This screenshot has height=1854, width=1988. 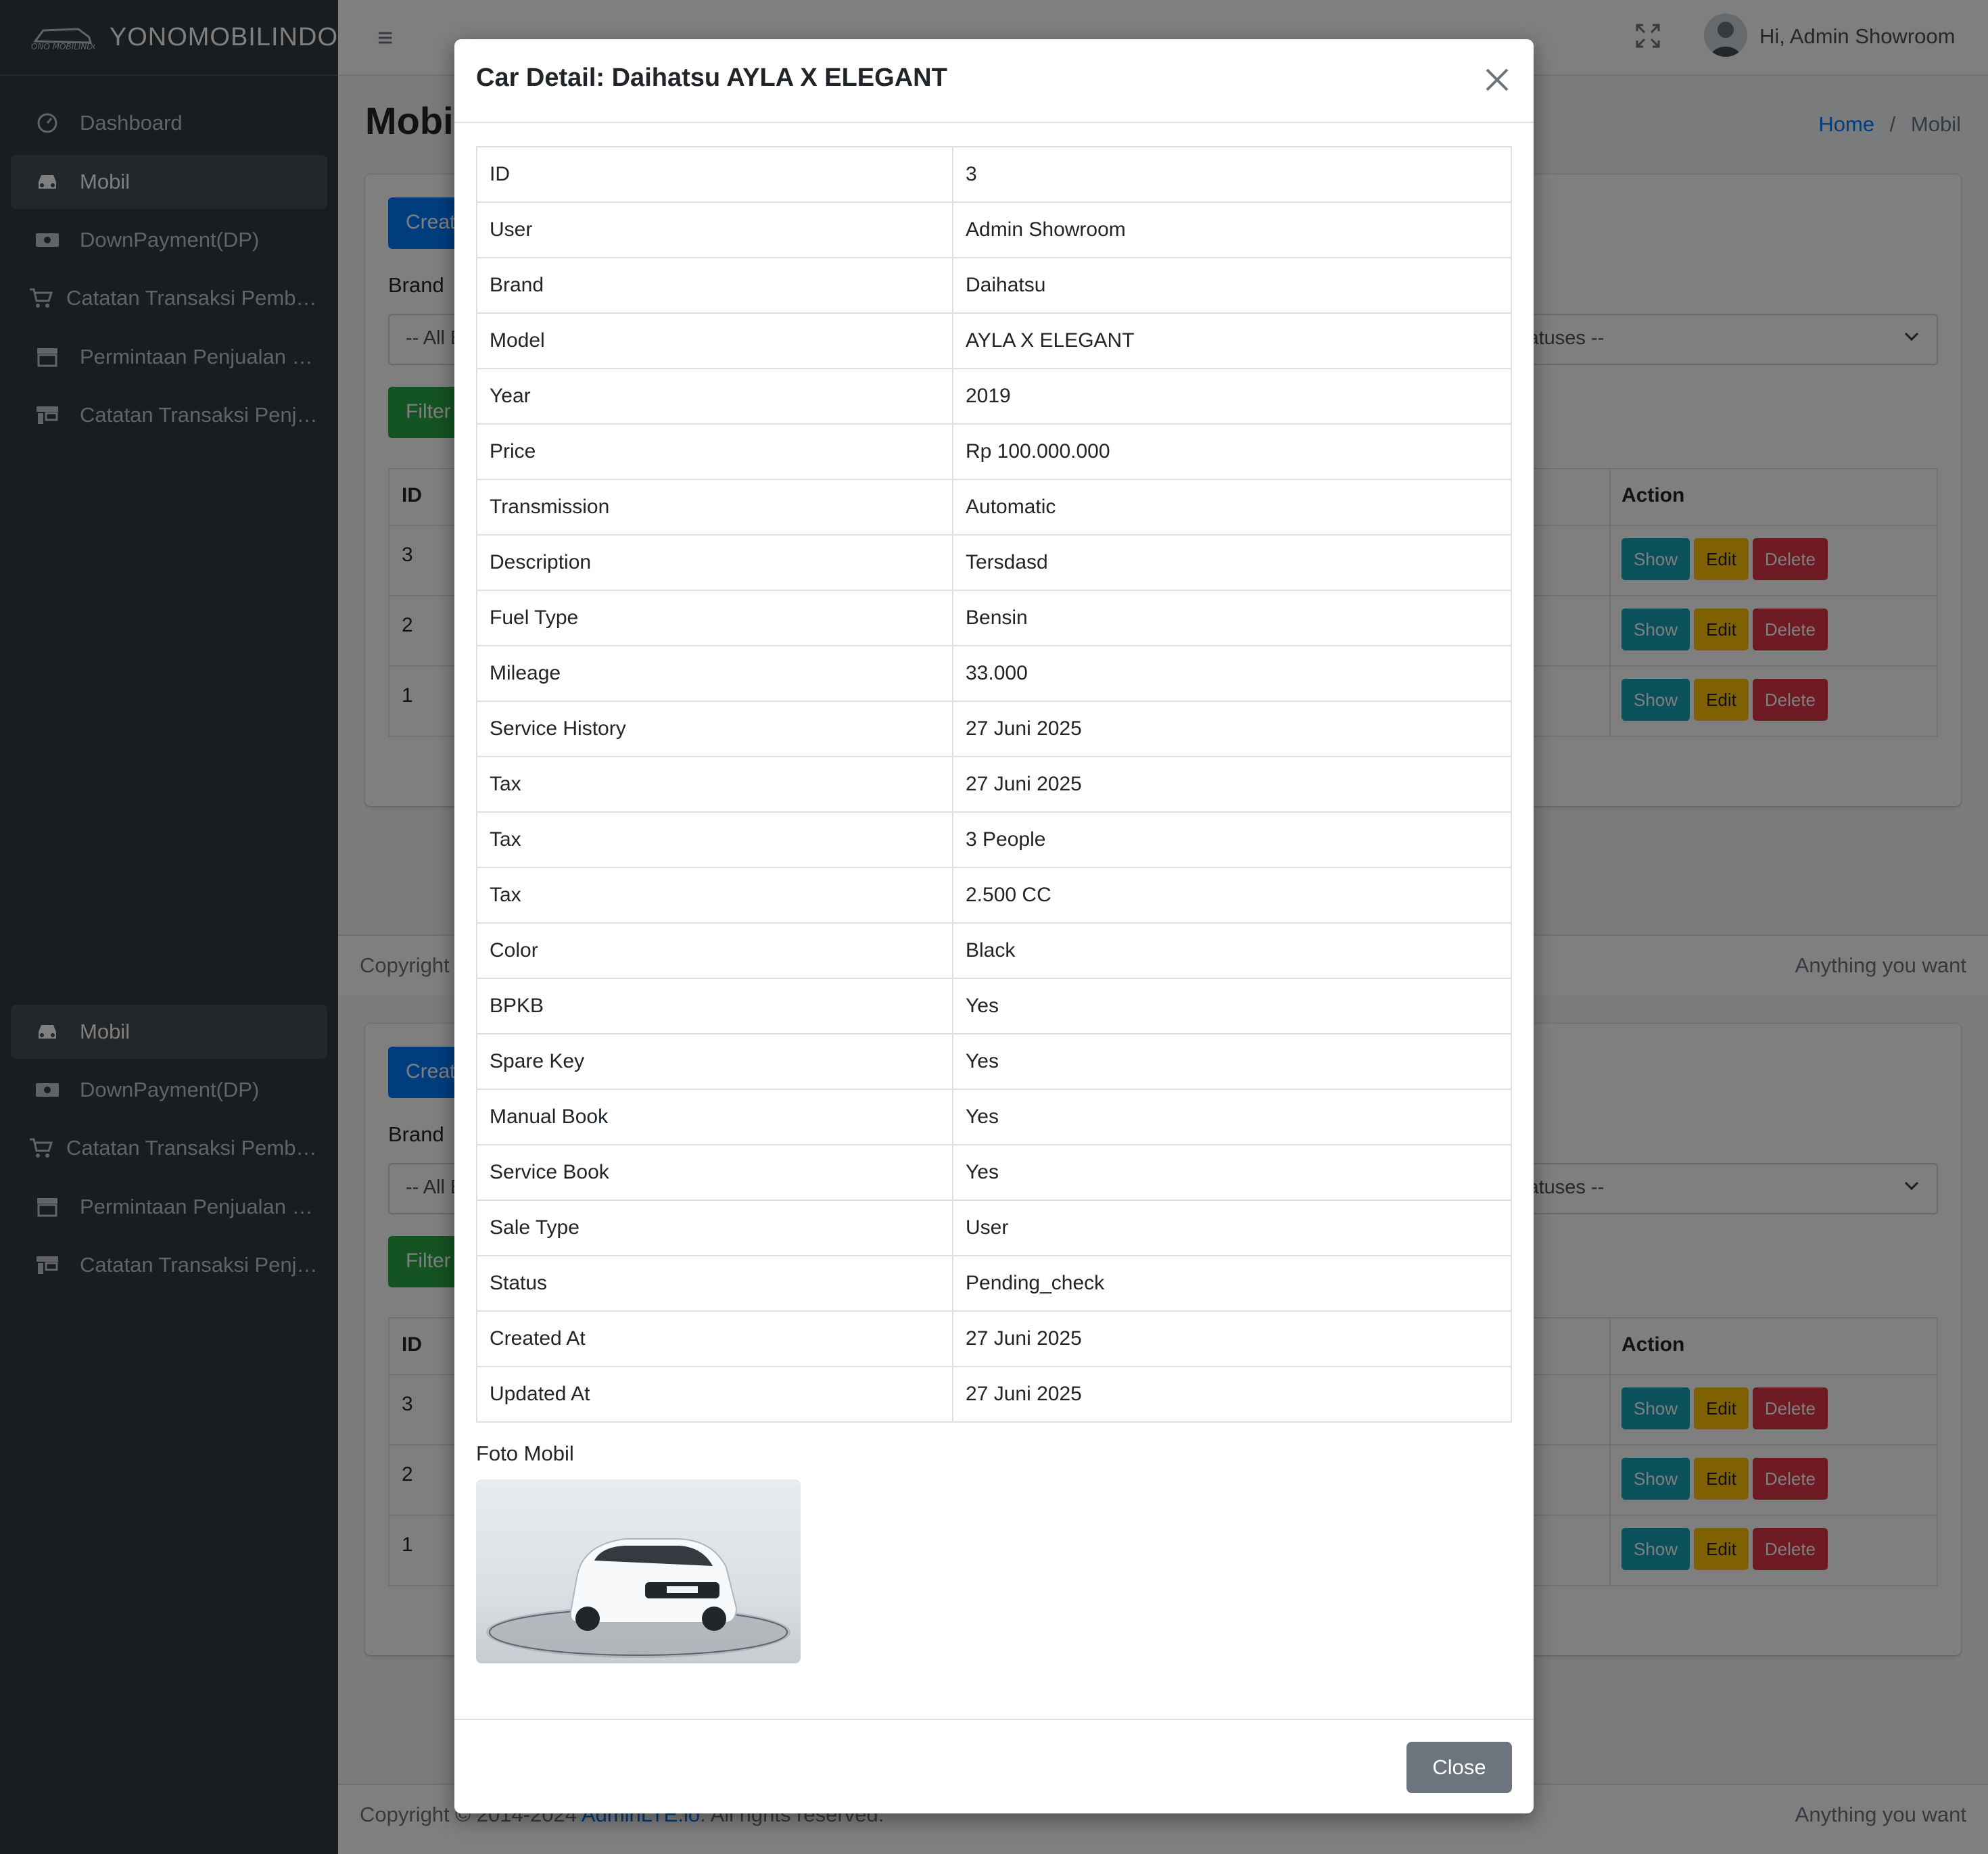 I want to click on detail-value: Black, so click(x=1232, y=950).